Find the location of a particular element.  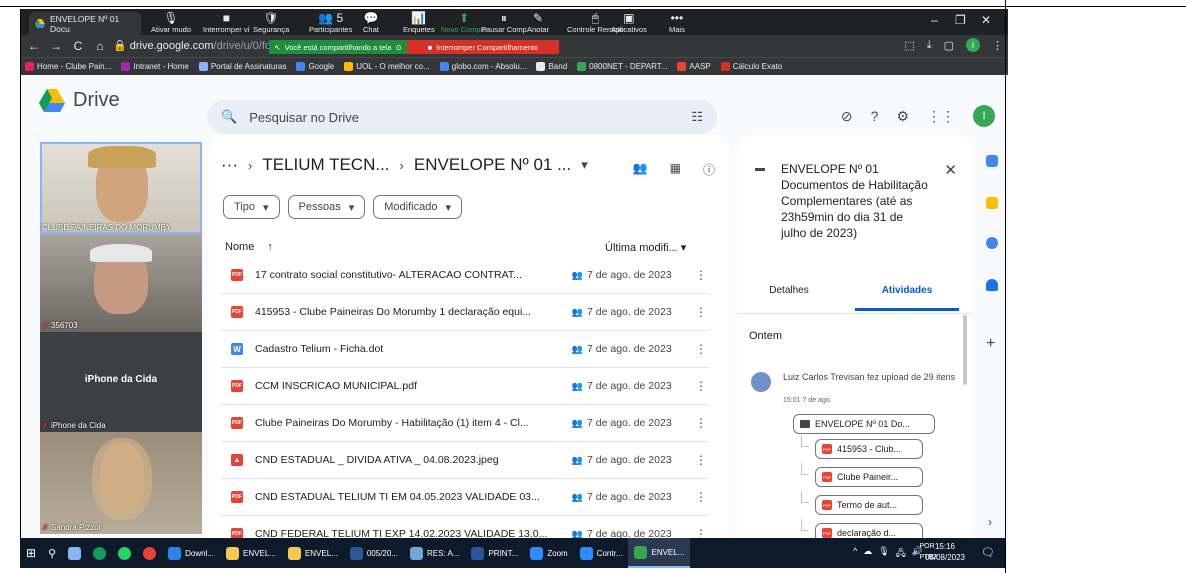

keep-icon is located at coordinates (992, 203).